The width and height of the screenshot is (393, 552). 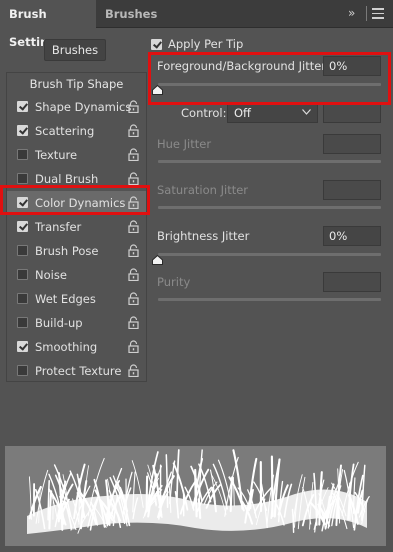 I want to click on chevron-down-icon, so click(x=306, y=112).